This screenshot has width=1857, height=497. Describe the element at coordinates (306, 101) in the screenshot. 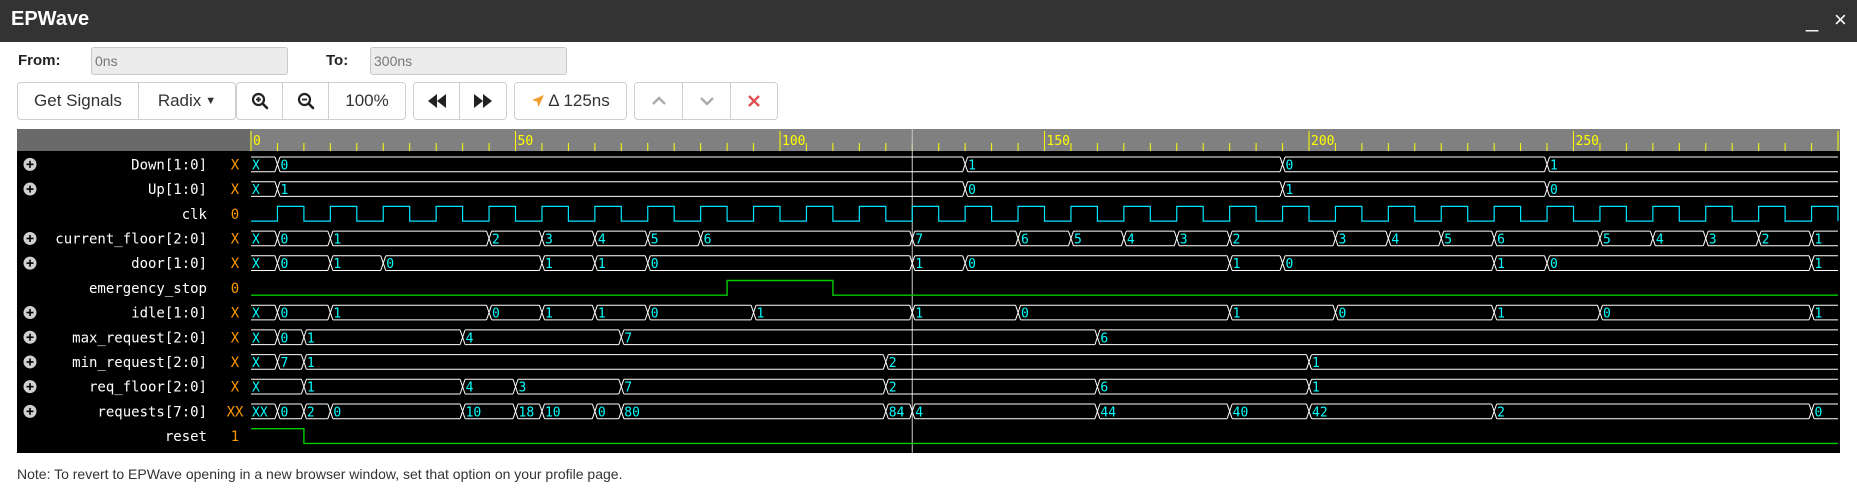

I see `zoom-out-button` at that location.